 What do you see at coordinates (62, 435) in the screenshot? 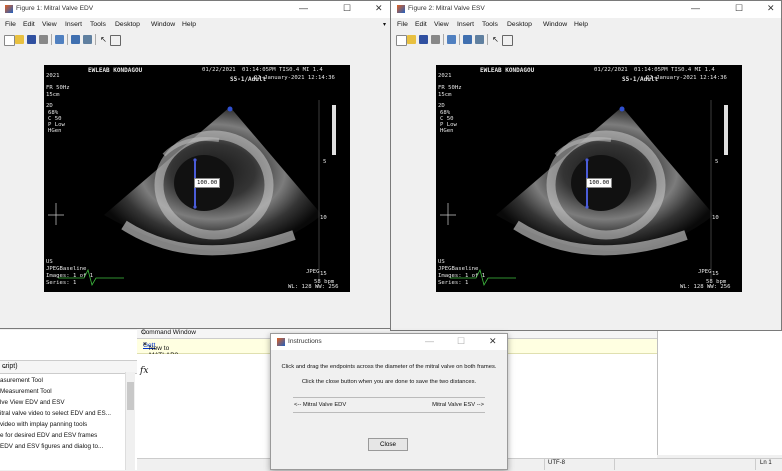
I see `list-item: e for desired EDV and ESV frames` at bounding box center [62, 435].